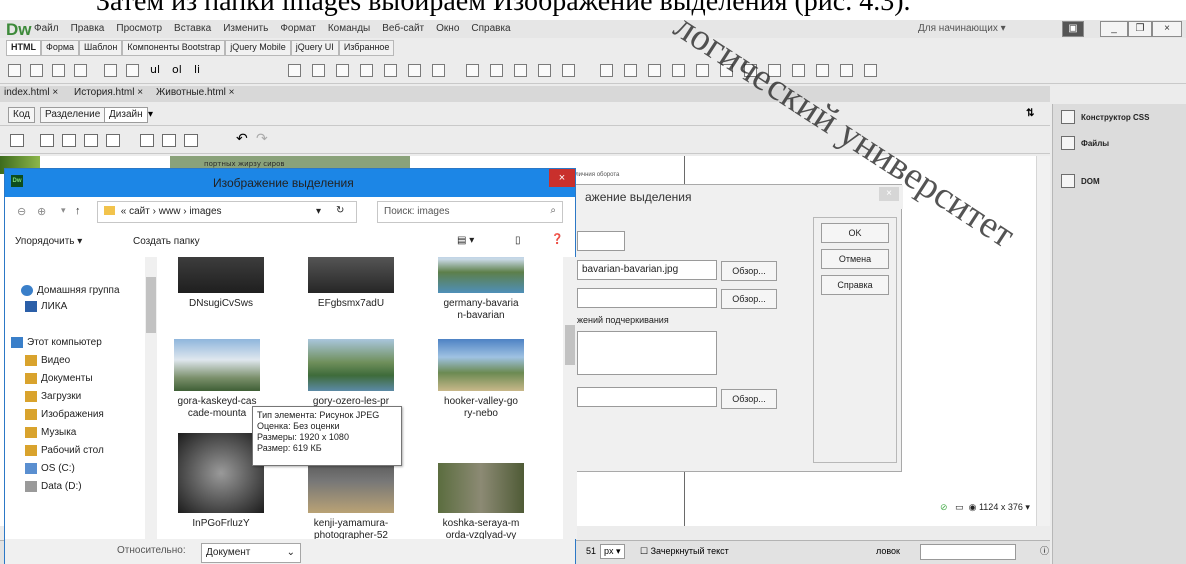  I want to click on image-icon, so click(36, 70).